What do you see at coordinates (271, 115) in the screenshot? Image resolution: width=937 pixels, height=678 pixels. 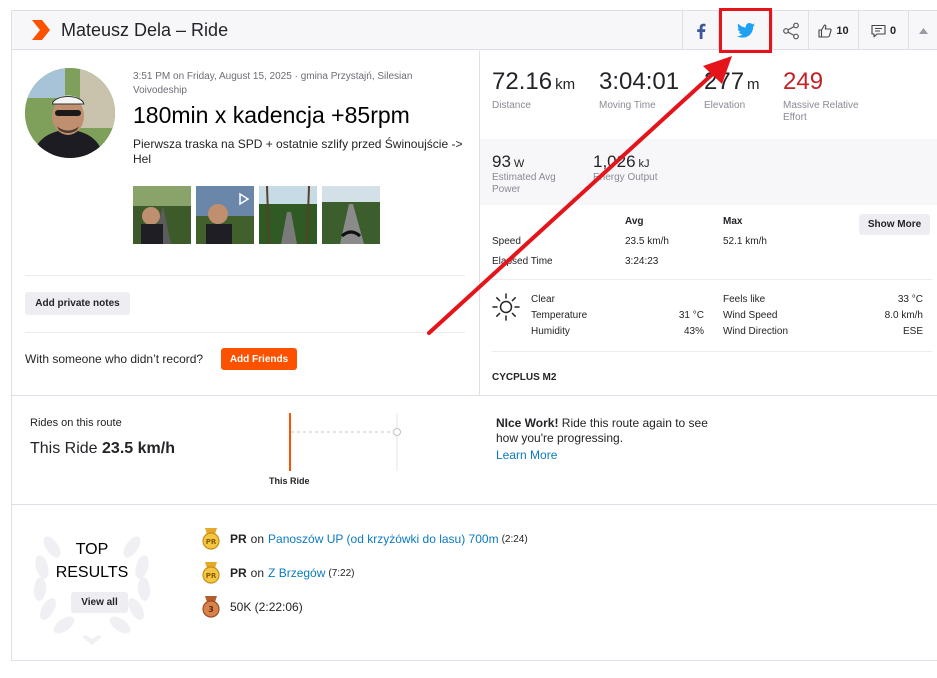 I see `activity-title: 180min x kadencja +85rpm` at bounding box center [271, 115].